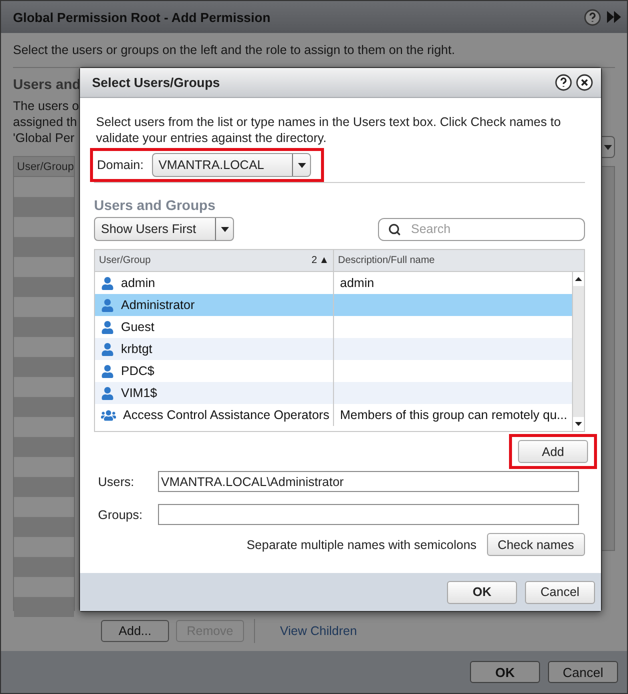 Image resolution: width=628 pixels, height=694 pixels. I want to click on column-header: User/Group, so click(44, 167).